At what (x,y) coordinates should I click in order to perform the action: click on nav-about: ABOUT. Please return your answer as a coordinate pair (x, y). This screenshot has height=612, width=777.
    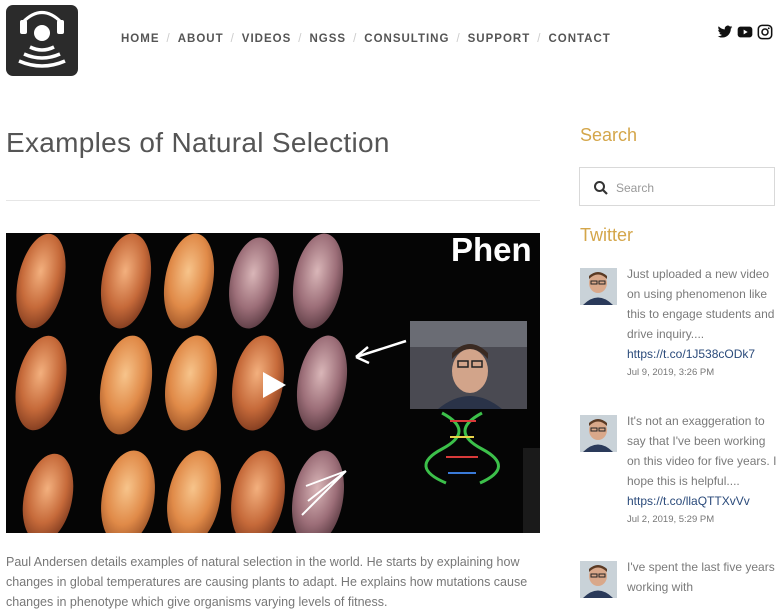
    Looking at the image, I should click on (201, 39).